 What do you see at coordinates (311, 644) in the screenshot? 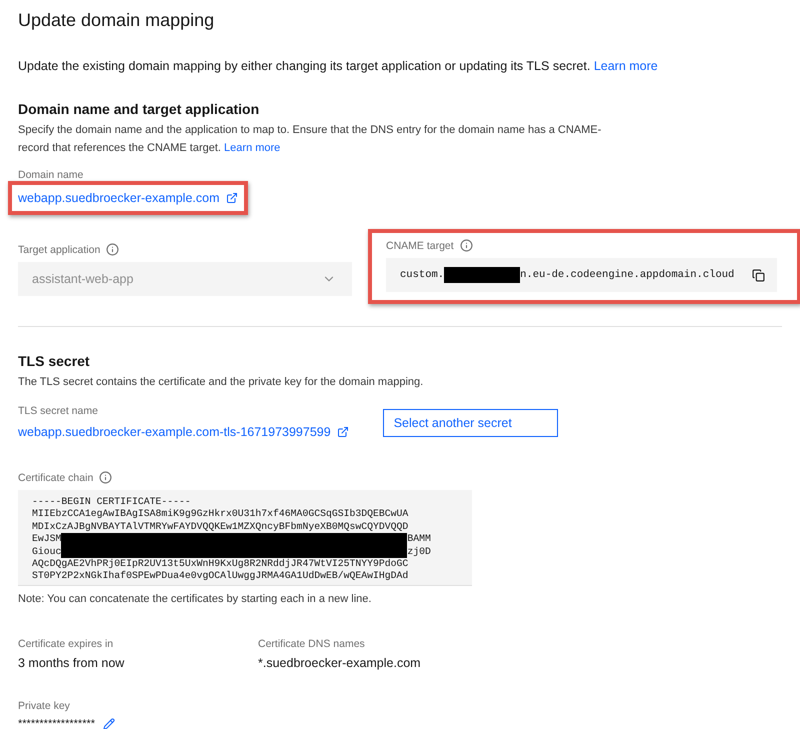
I see `field-label: Certificate DNS names` at bounding box center [311, 644].